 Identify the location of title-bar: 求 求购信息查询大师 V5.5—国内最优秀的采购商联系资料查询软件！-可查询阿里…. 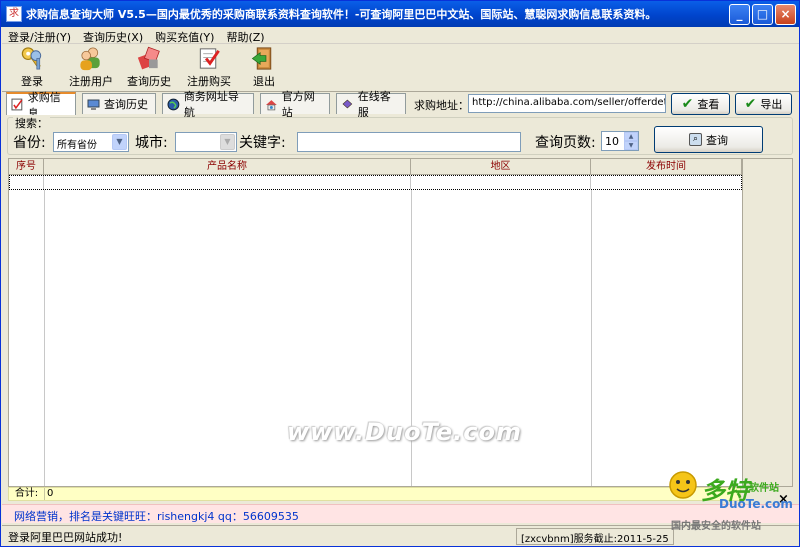
(400, 14).